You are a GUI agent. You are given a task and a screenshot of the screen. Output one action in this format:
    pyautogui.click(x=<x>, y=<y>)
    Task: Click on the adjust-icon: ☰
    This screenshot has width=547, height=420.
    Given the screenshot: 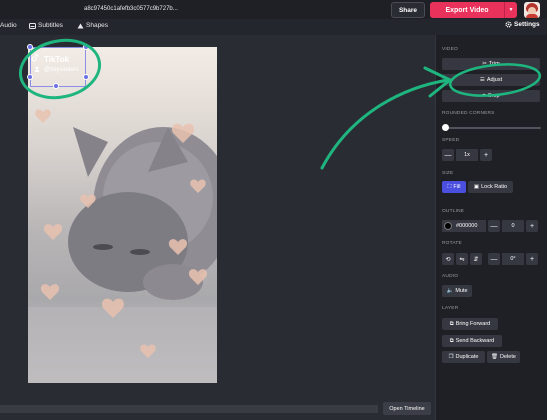 What is the action you would take?
    pyautogui.click(x=482, y=80)
    